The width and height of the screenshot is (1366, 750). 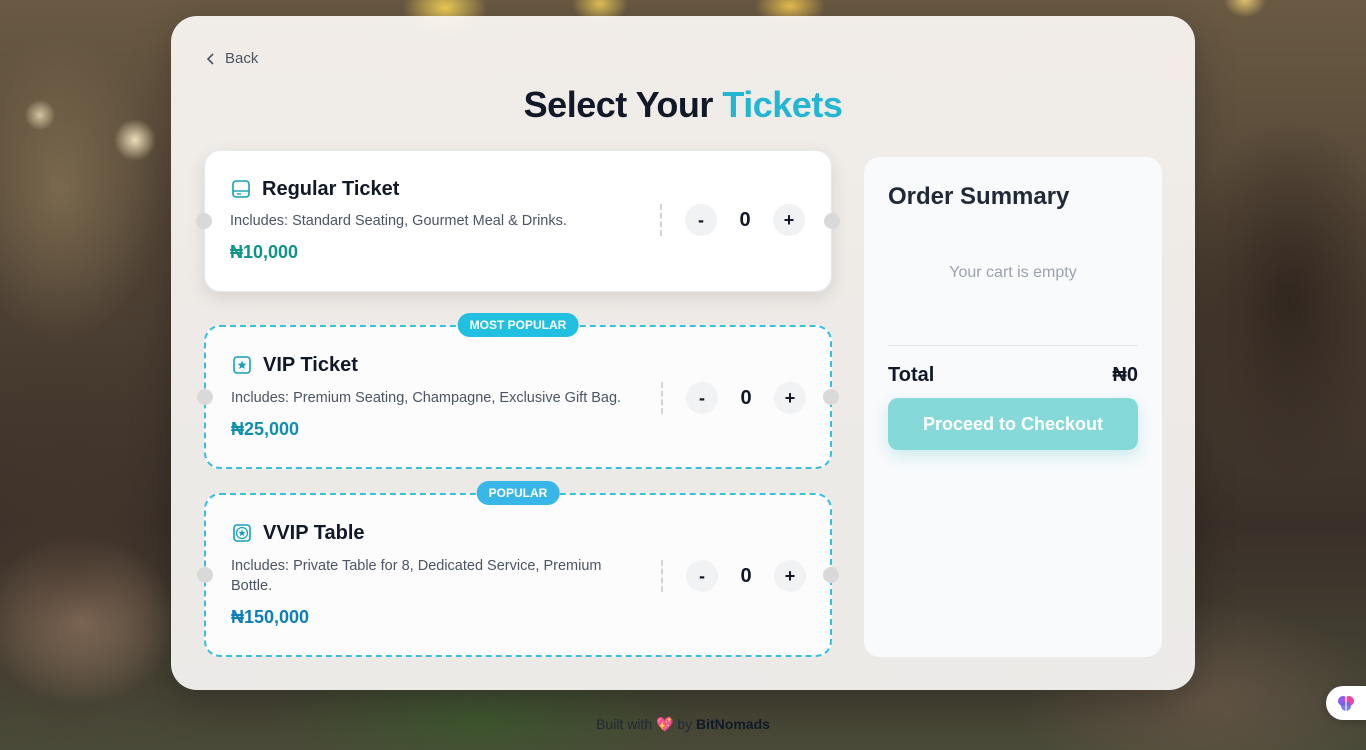 What do you see at coordinates (265, 429) in the screenshot?
I see `ticket-price: ₦25,000` at bounding box center [265, 429].